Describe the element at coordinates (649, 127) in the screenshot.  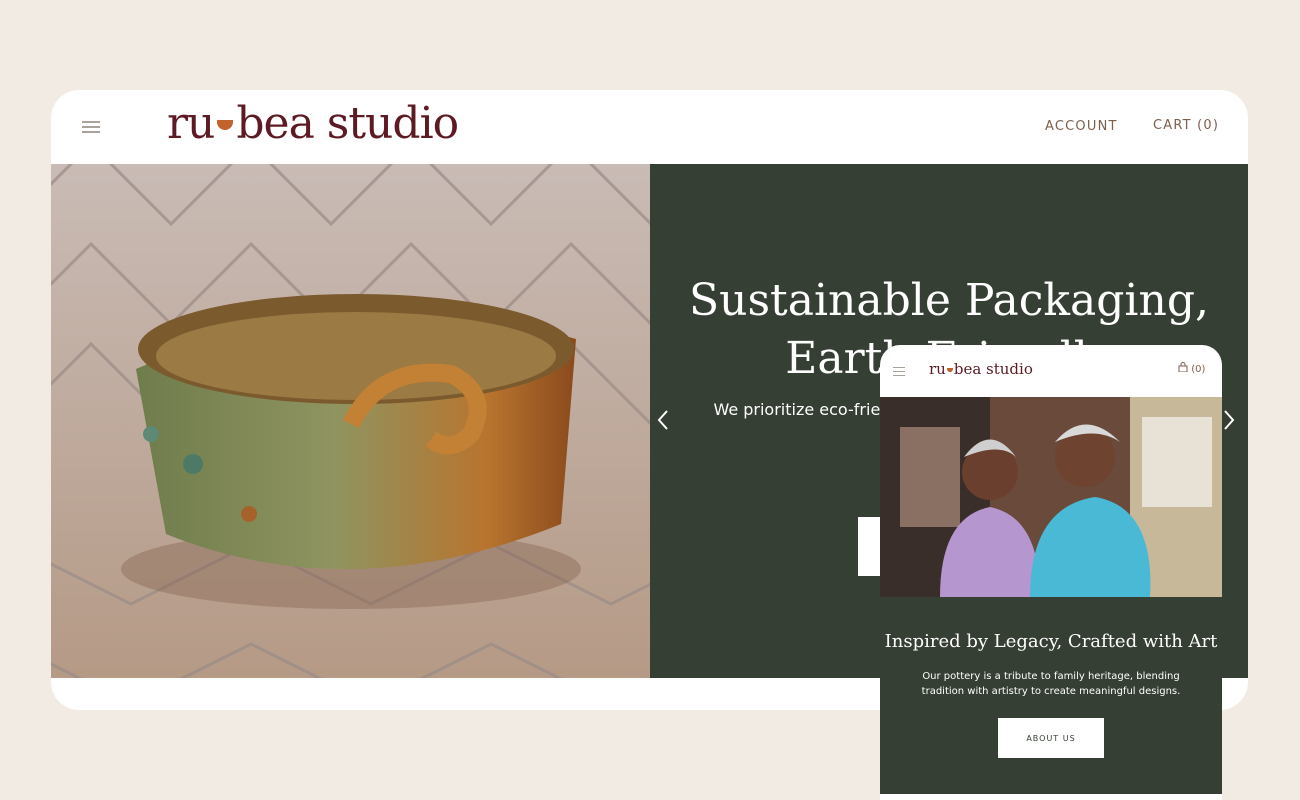
I see `site-header: ru bea studio ACCOUNT CART (0)` at that location.